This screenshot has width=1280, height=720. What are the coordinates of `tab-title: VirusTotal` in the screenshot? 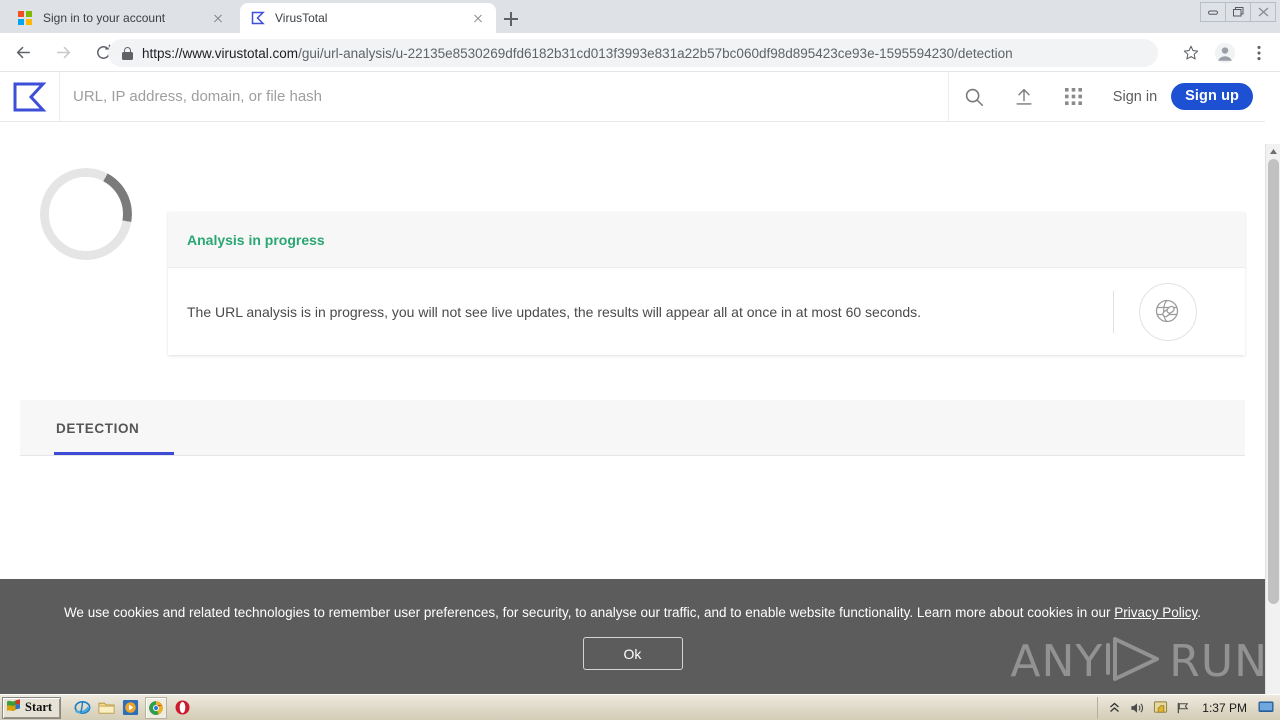 It's located at (301, 18).